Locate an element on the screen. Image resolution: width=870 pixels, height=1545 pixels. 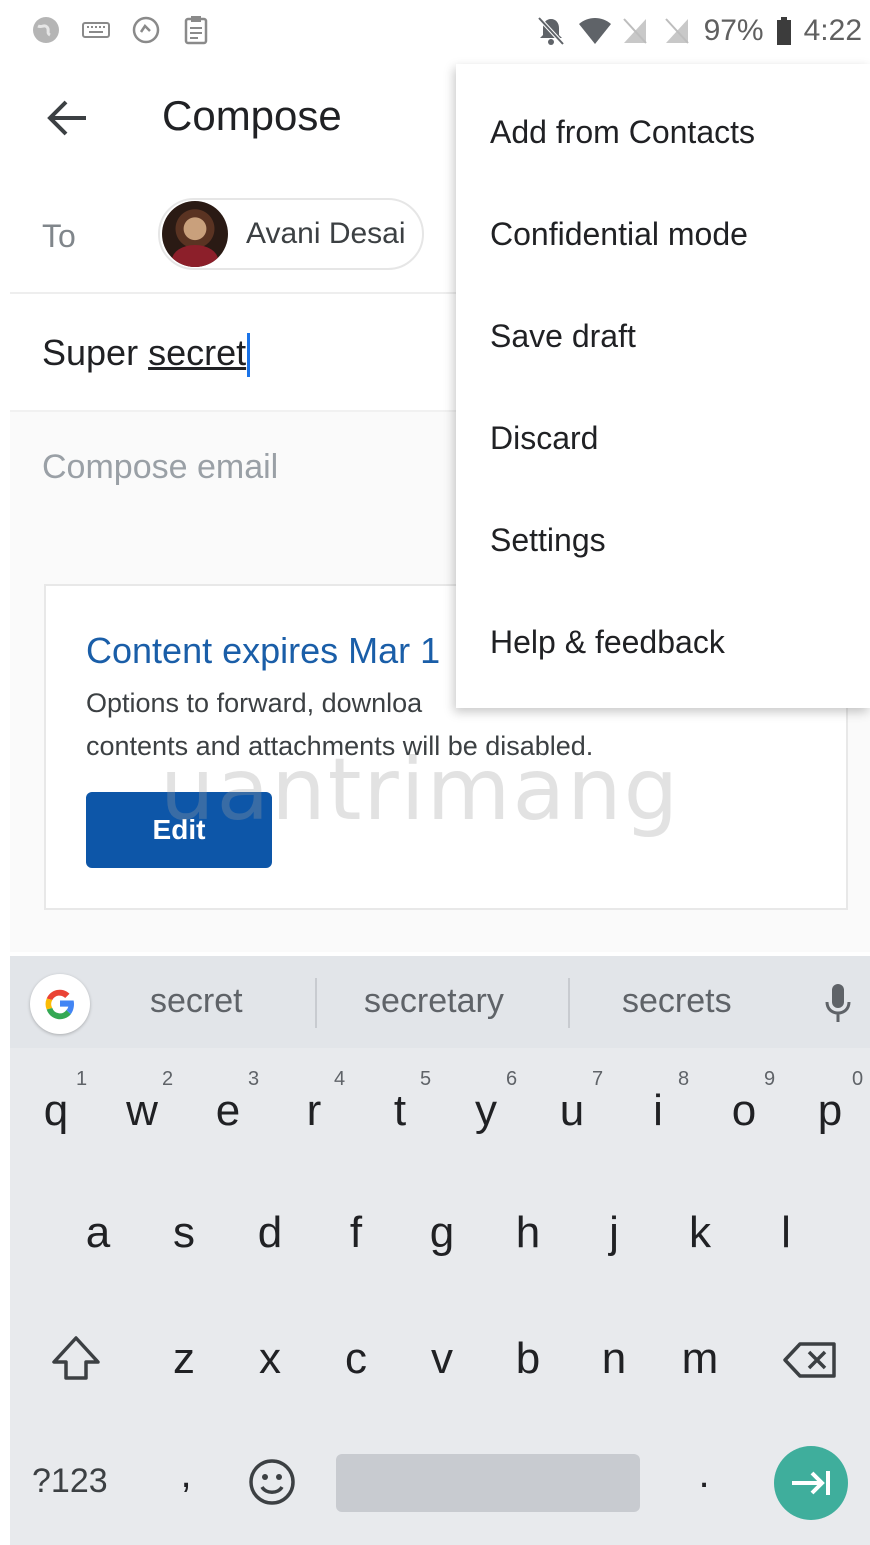
keyboard-icon is located at coordinates (96, 30).